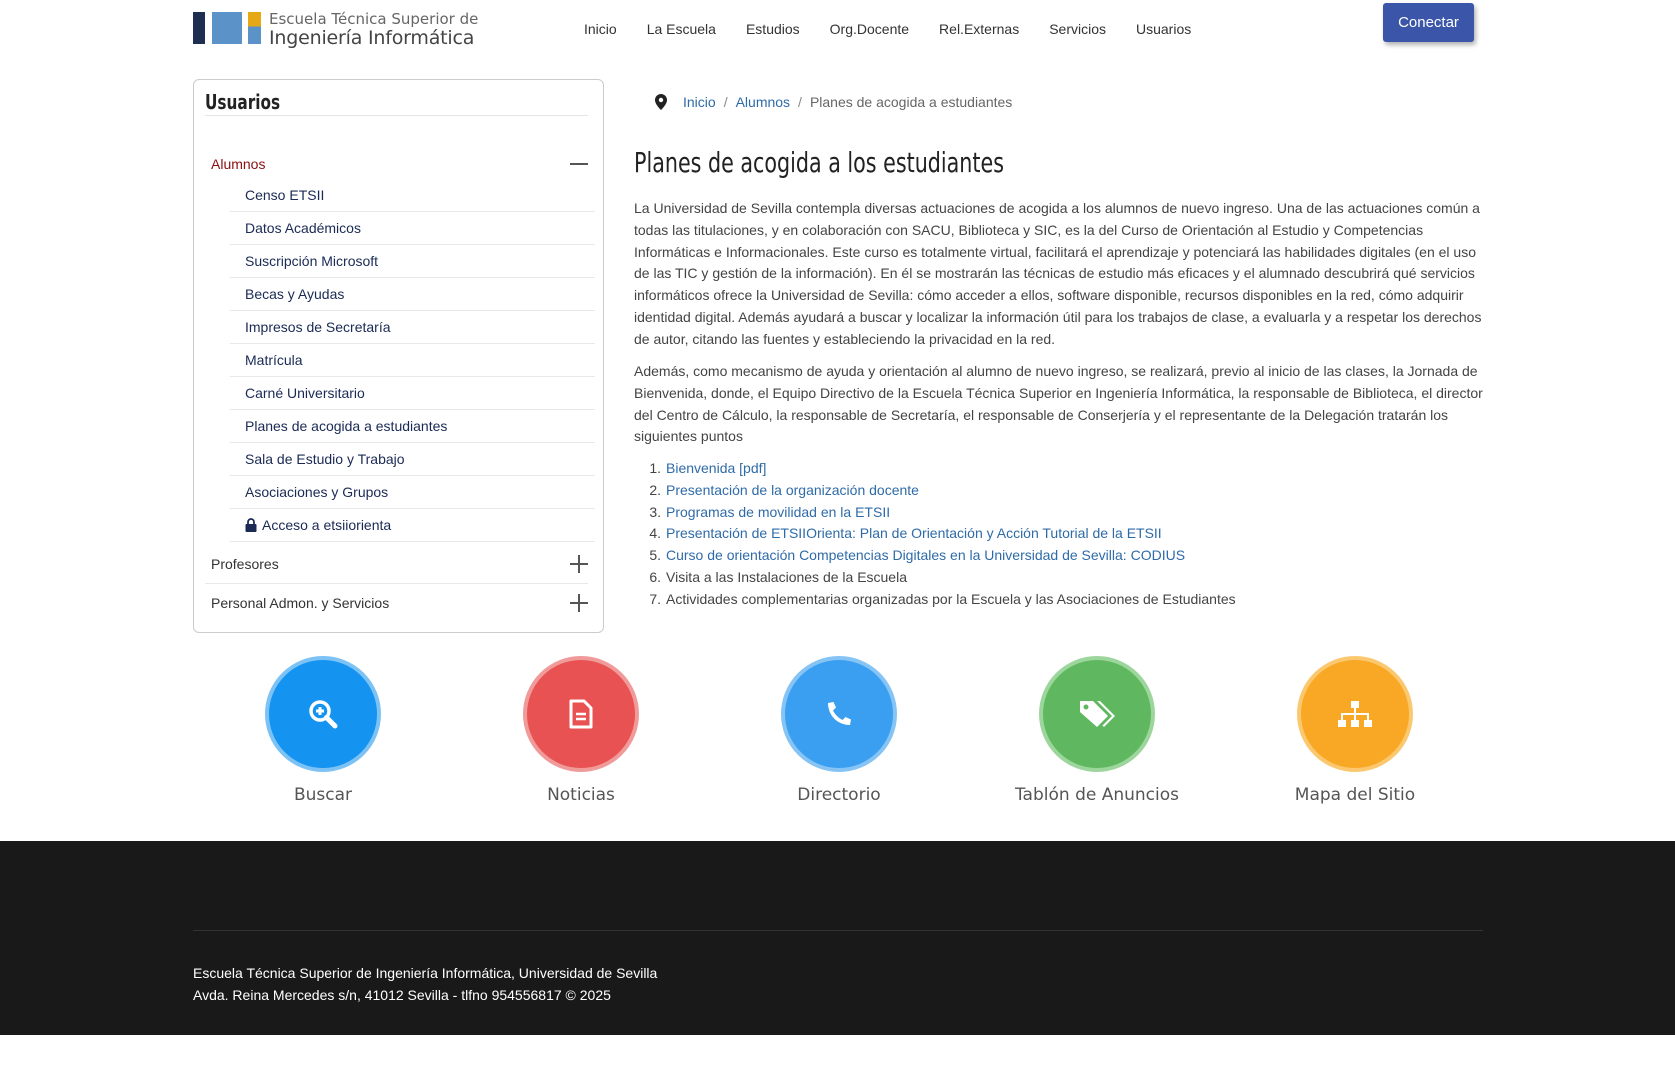 The height and width of the screenshot is (1077, 1675). Describe the element at coordinates (1355, 795) in the screenshot. I see `quick-link-label: Mapa del Sitio` at that location.